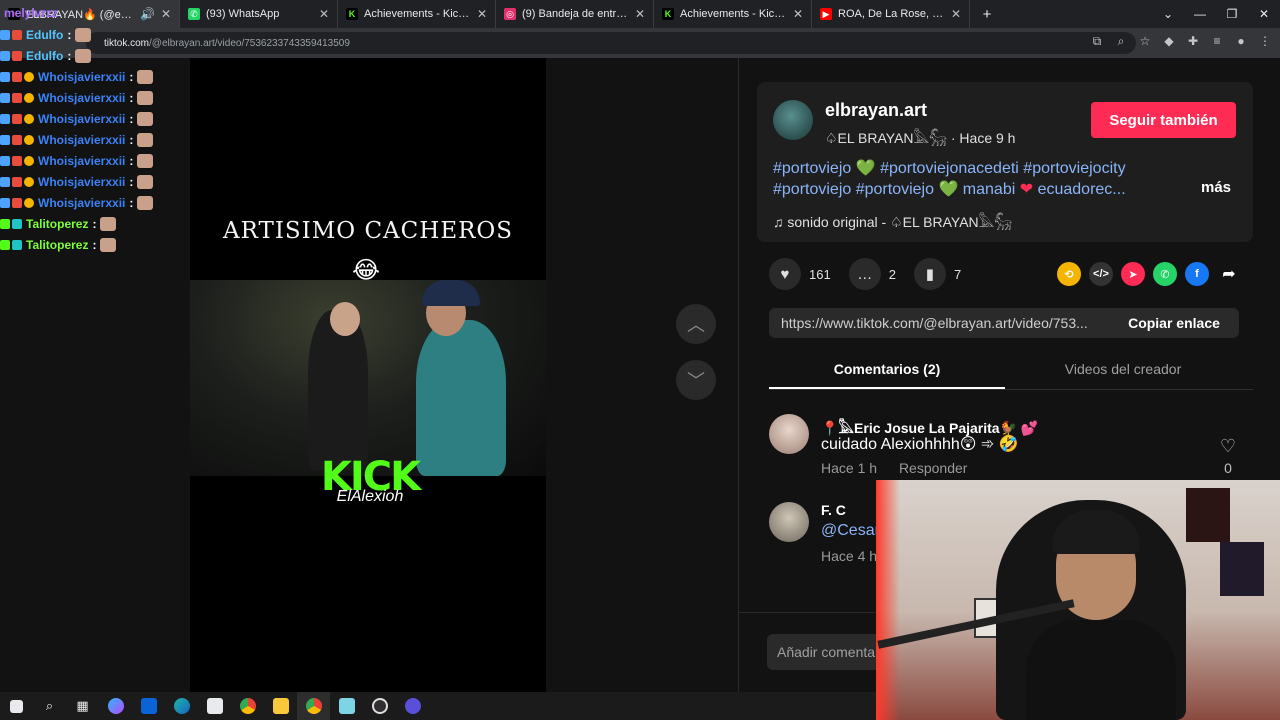 This screenshot has height=720, width=1280. I want to click on follow-button: Seguir también, so click(1163, 120).